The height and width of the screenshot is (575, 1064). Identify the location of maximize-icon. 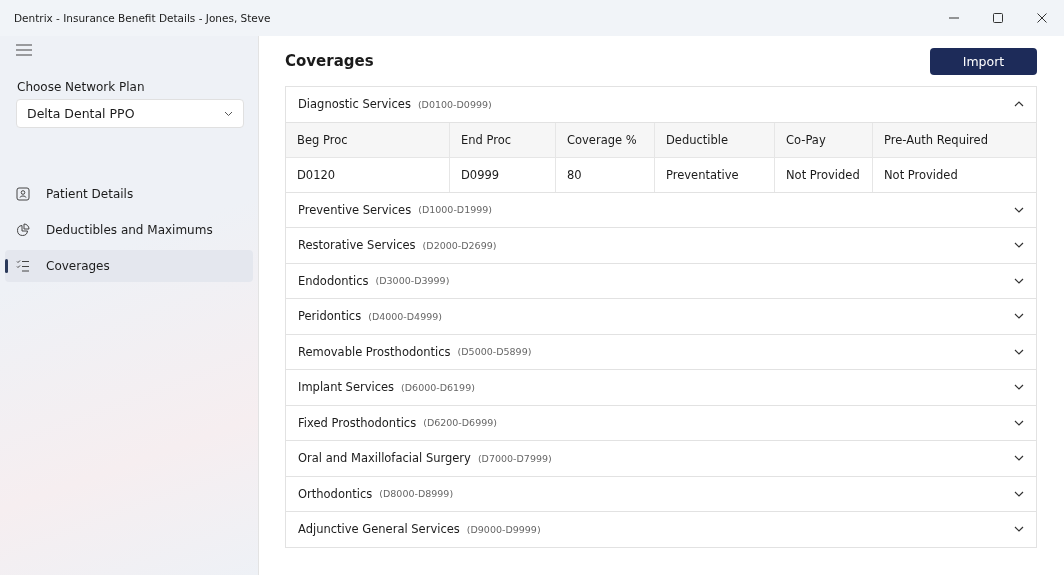
(998, 18).